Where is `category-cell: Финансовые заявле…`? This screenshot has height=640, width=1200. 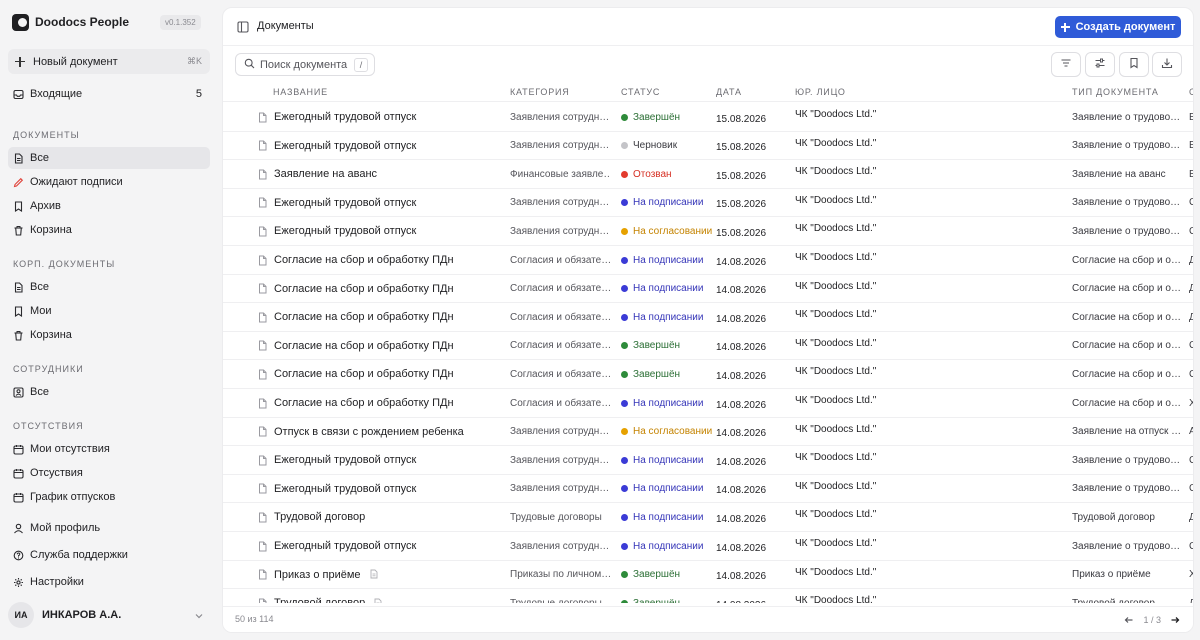
category-cell: Финансовые заявле… is located at coordinates (560, 174).